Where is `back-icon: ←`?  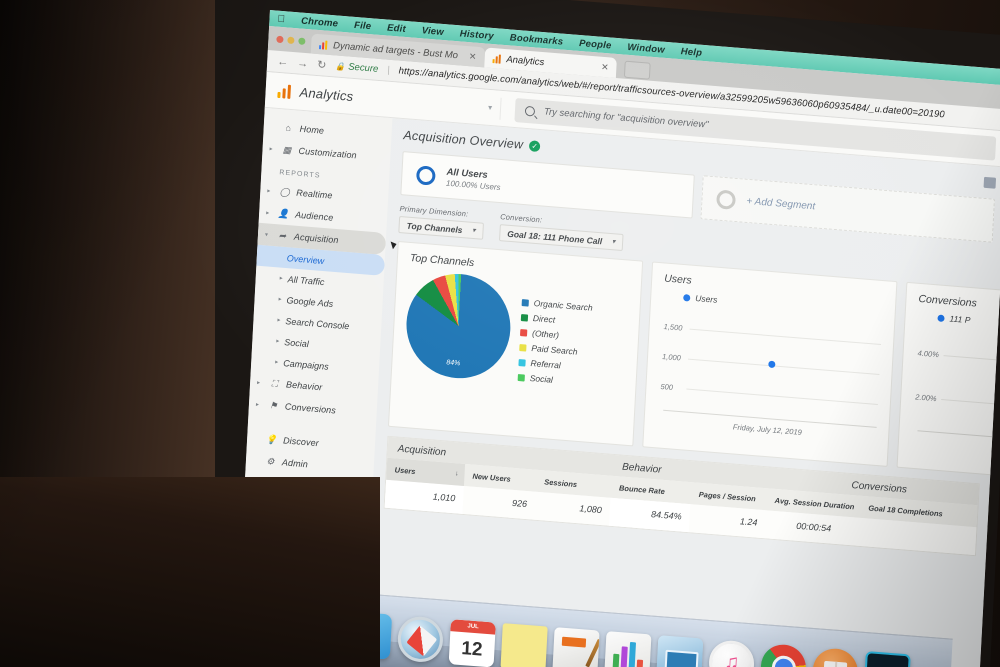
back-icon: ← is located at coordinates (283, 61).